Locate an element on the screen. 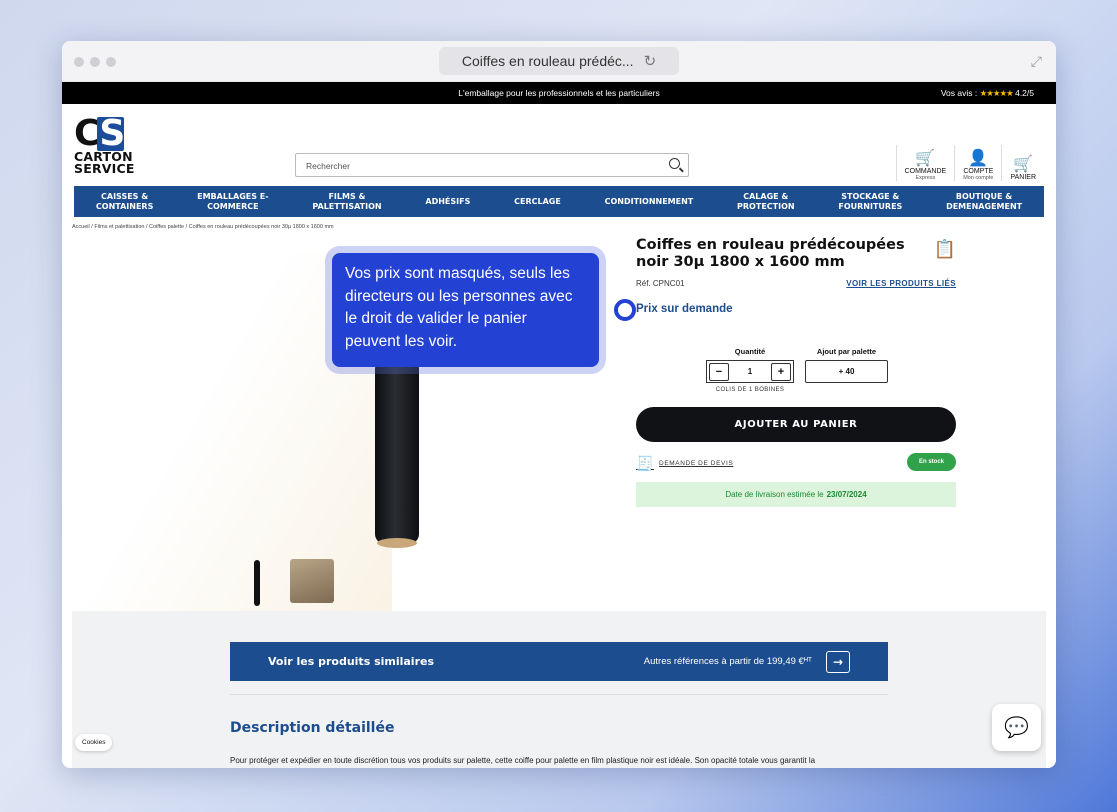 The height and width of the screenshot is (812, 1117). window-controls is located at coordinates (95, 62).